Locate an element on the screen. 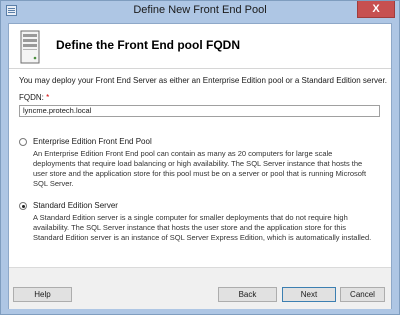 The image size is (400, 315). server-icon is located at coordinates (30, 47).